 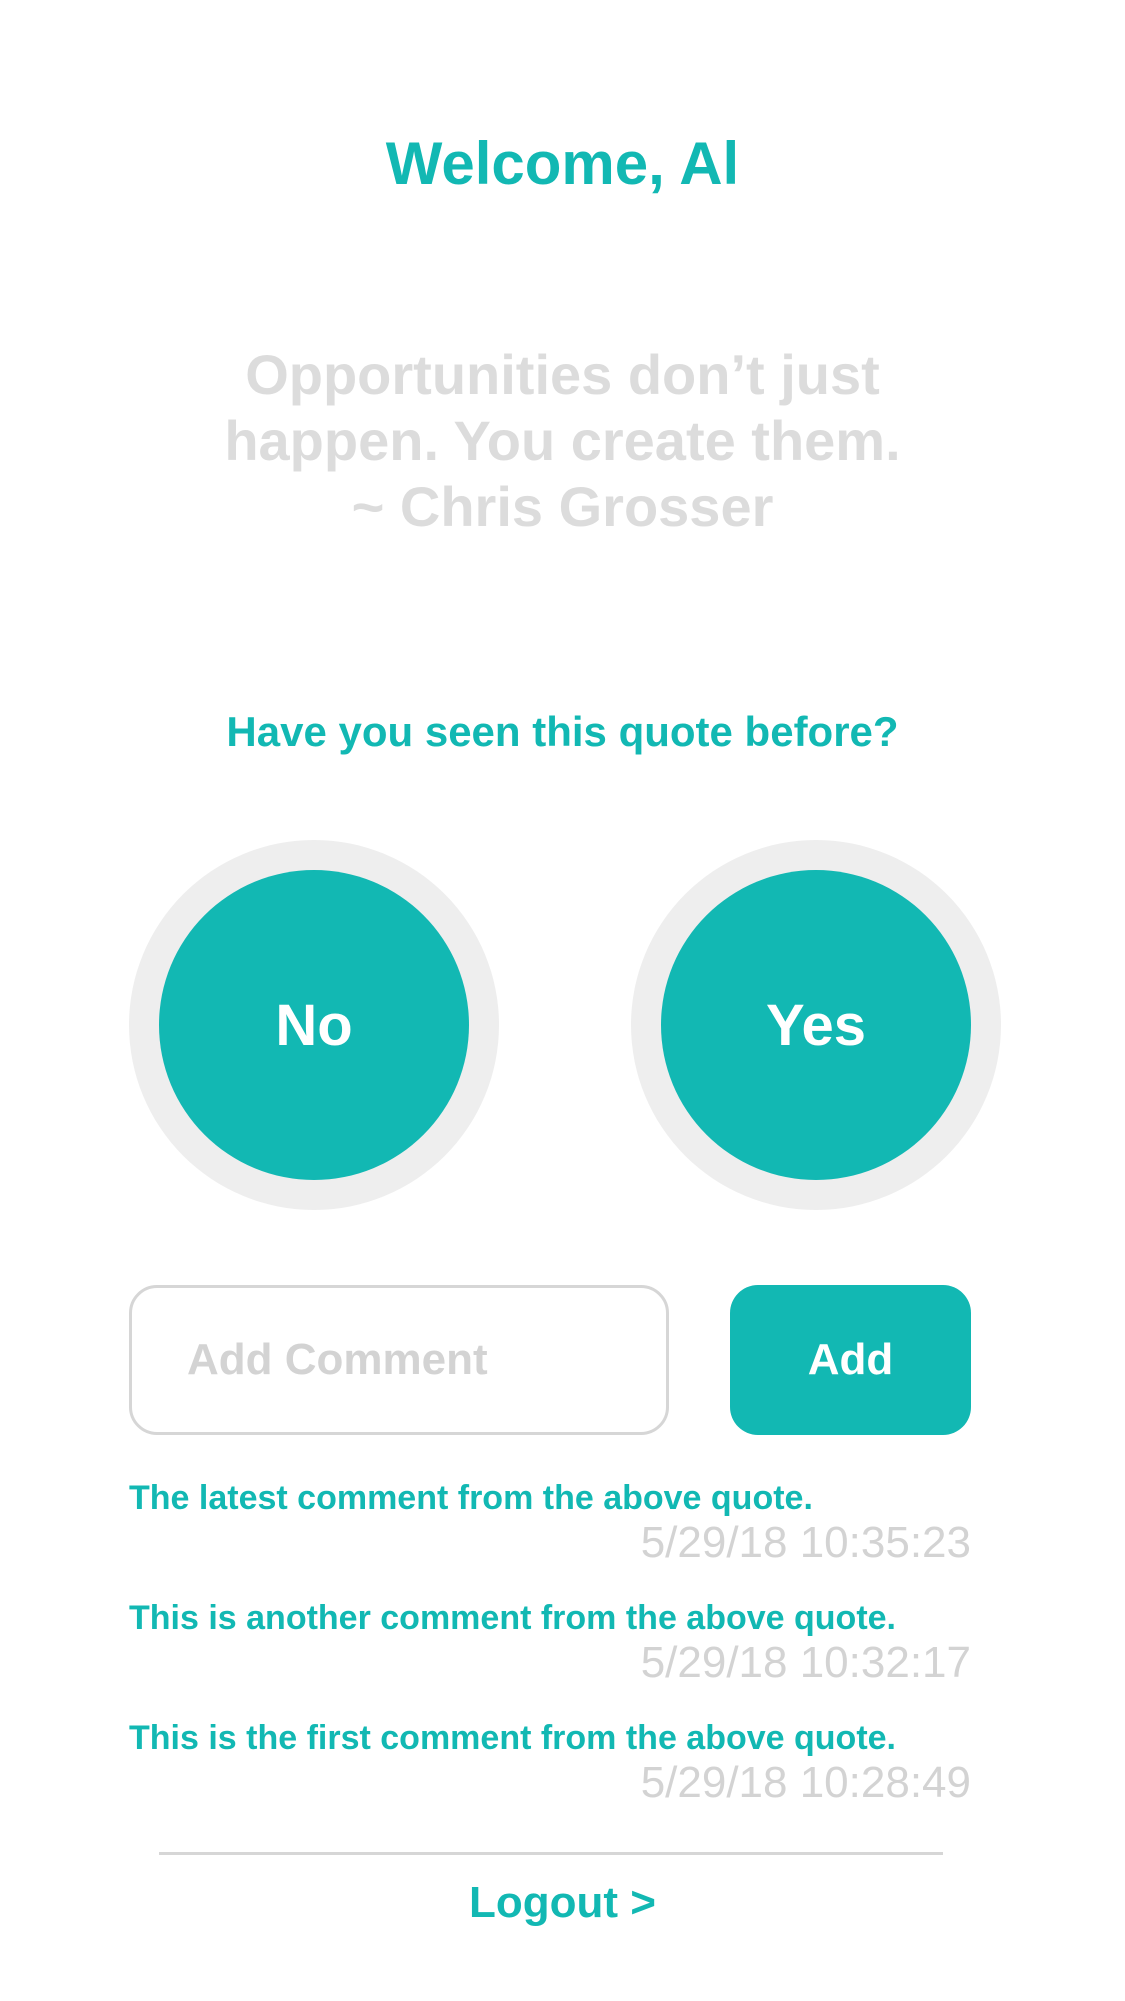 I want to click on no-button: No, so click(x=314, y=1025).